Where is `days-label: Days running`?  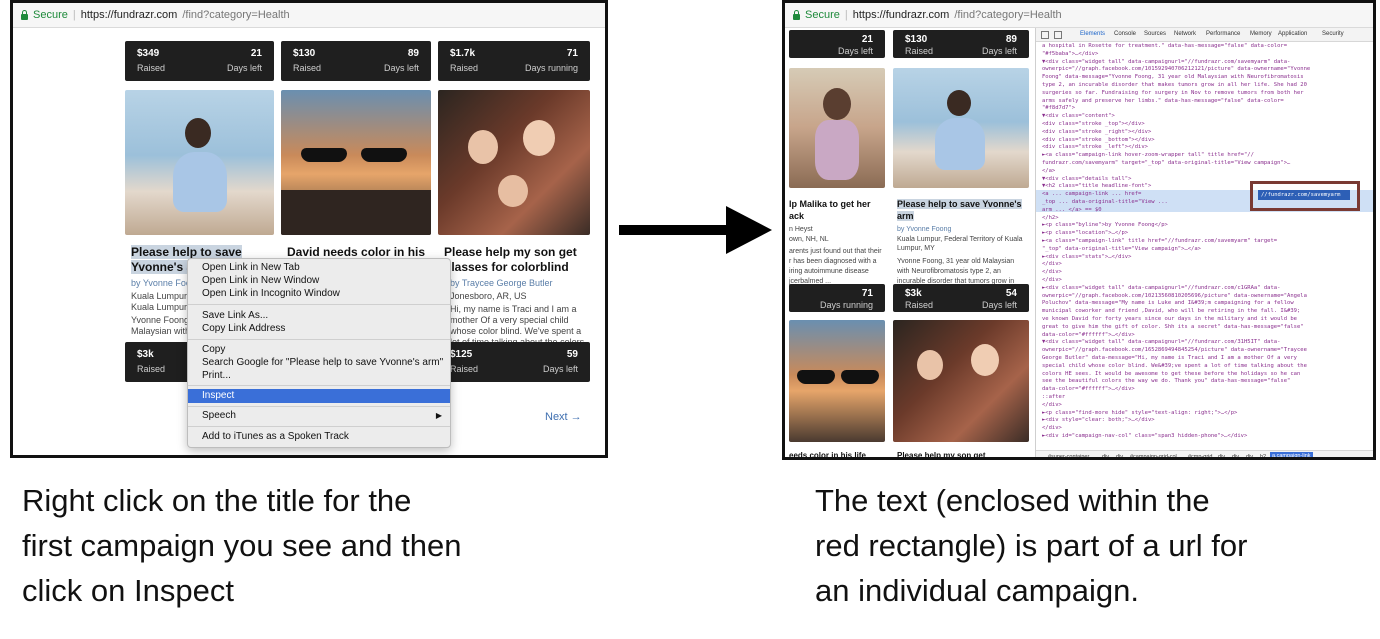 days-label: Days running is located at coordinates (551, 68).